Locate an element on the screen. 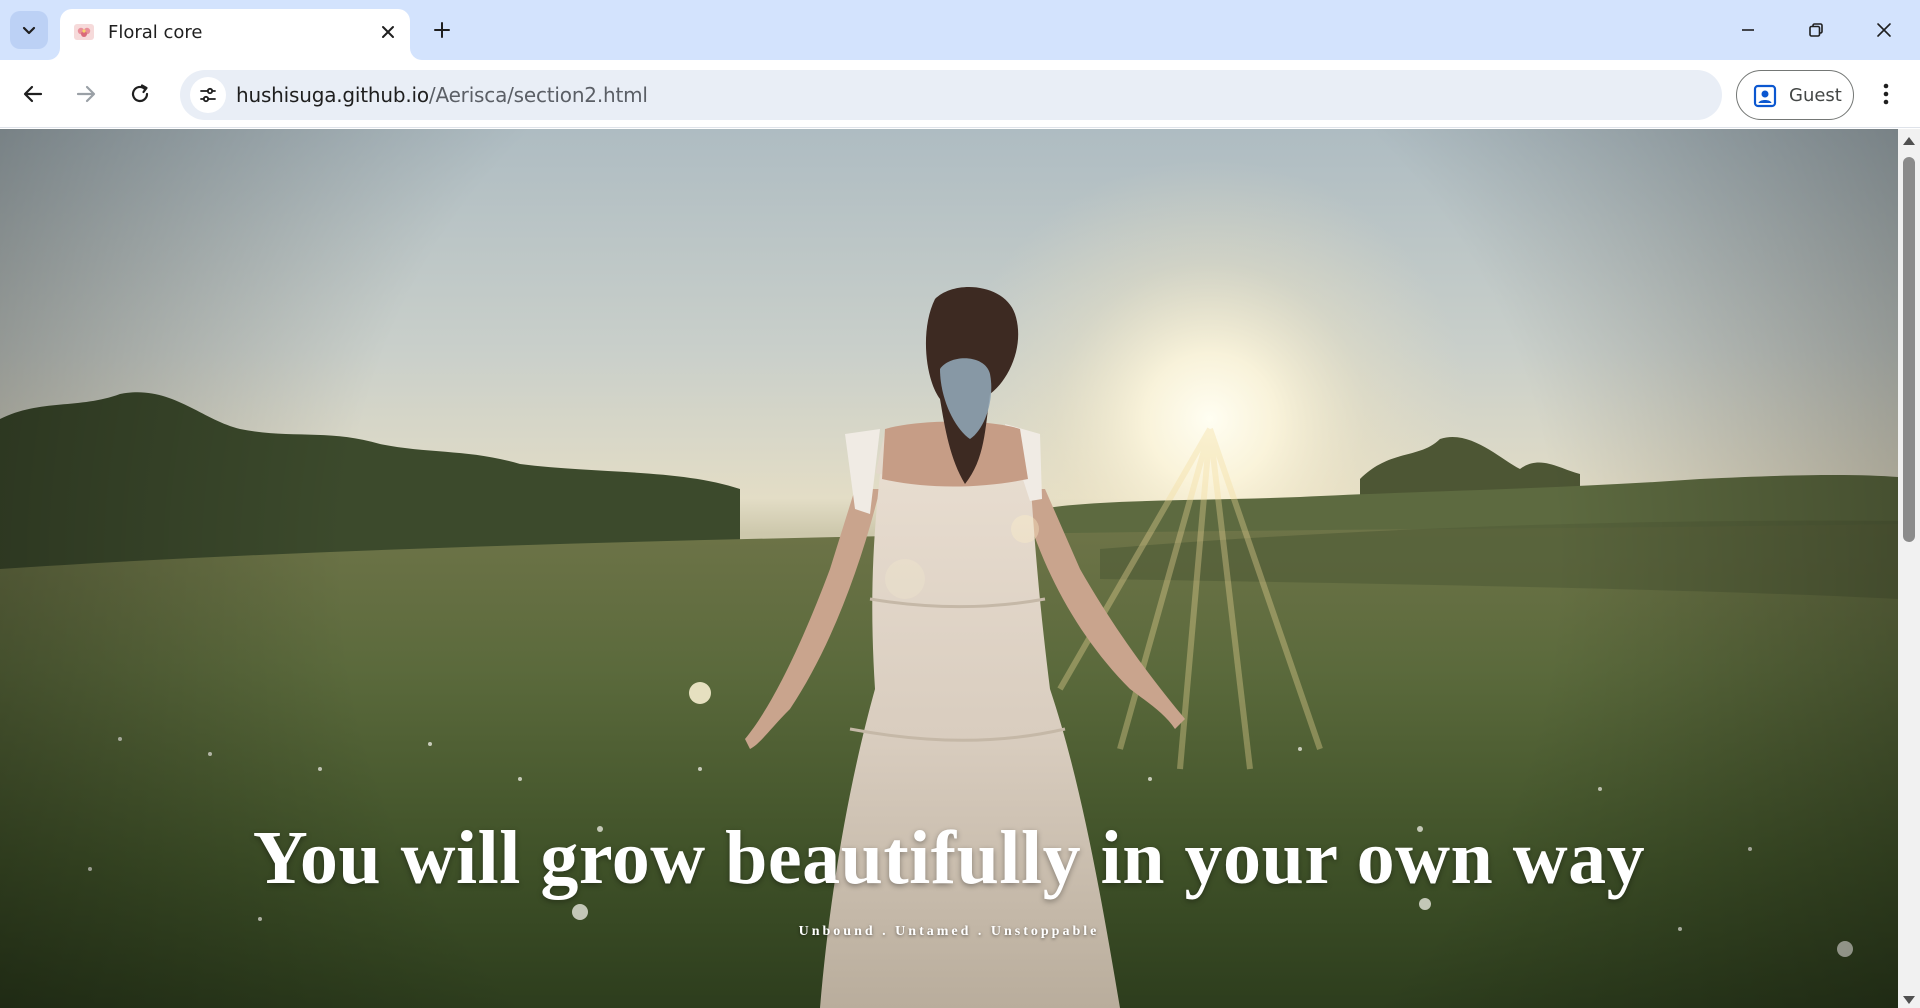  forward-button is located at coordinates (86, 94).